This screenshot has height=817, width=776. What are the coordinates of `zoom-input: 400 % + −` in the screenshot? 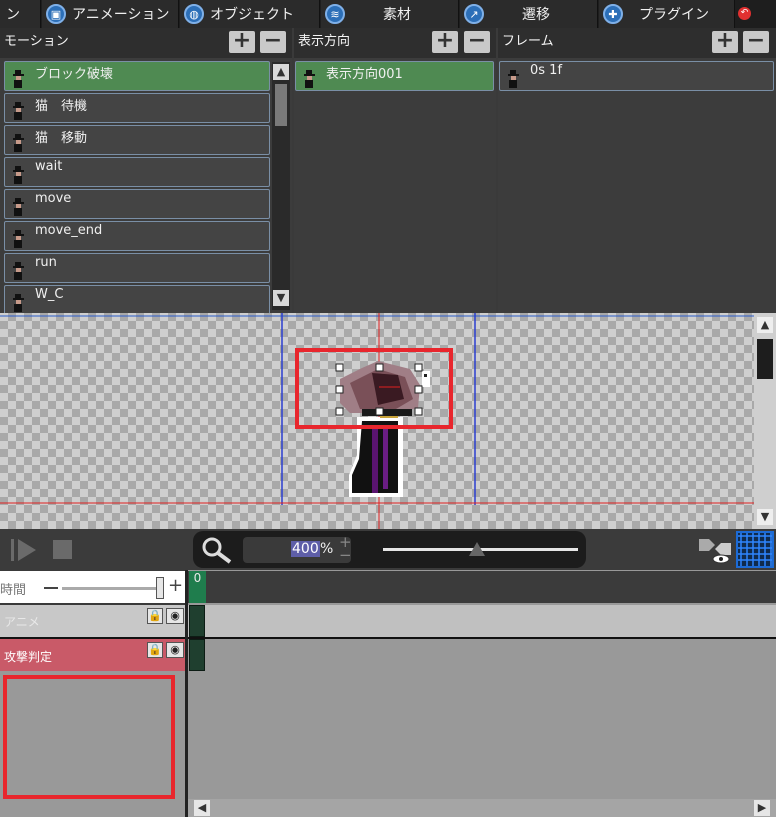 It's located at (297, 548).